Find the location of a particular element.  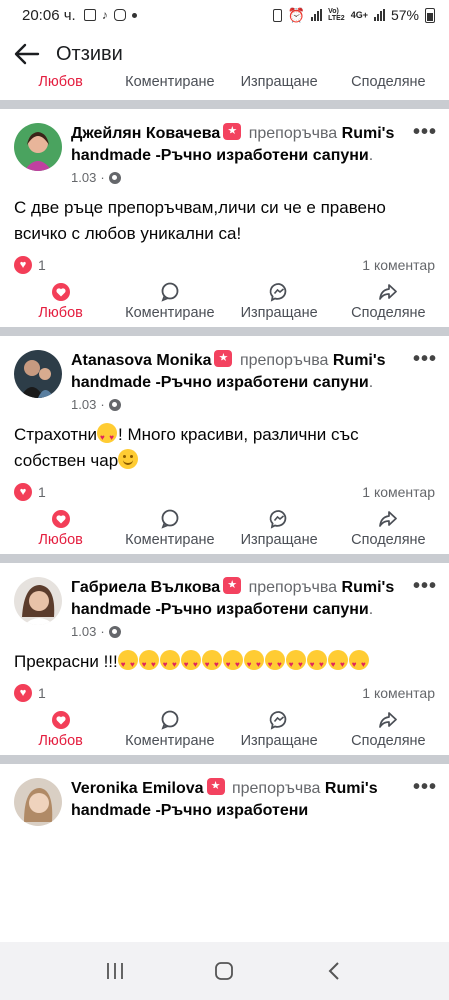

smile-emoji-icon is located at coordinates (128, 459).